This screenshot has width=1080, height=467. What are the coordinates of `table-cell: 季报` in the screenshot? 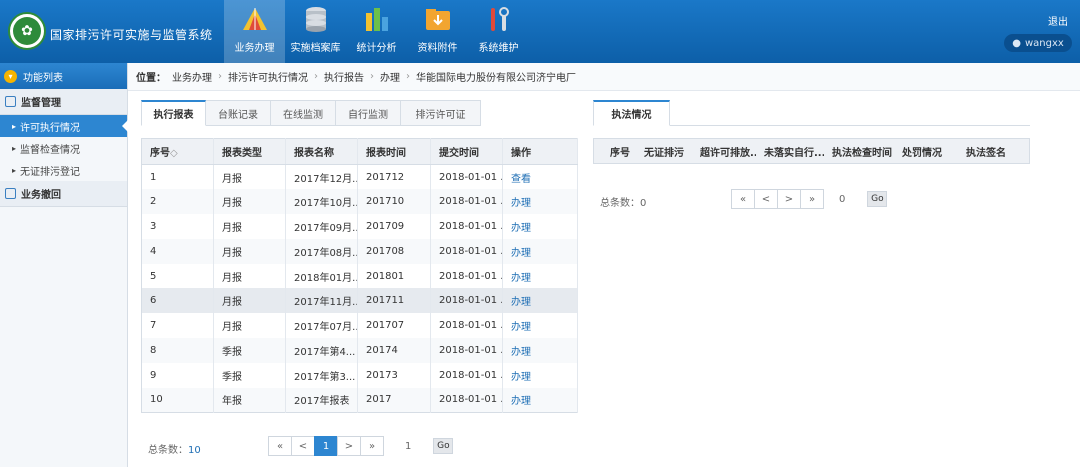 It's located at (249, 350).